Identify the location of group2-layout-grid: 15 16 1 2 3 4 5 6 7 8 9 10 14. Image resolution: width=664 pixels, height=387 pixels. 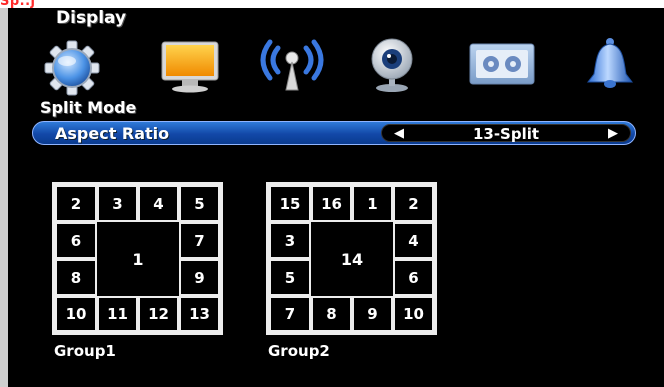
(351, 258).